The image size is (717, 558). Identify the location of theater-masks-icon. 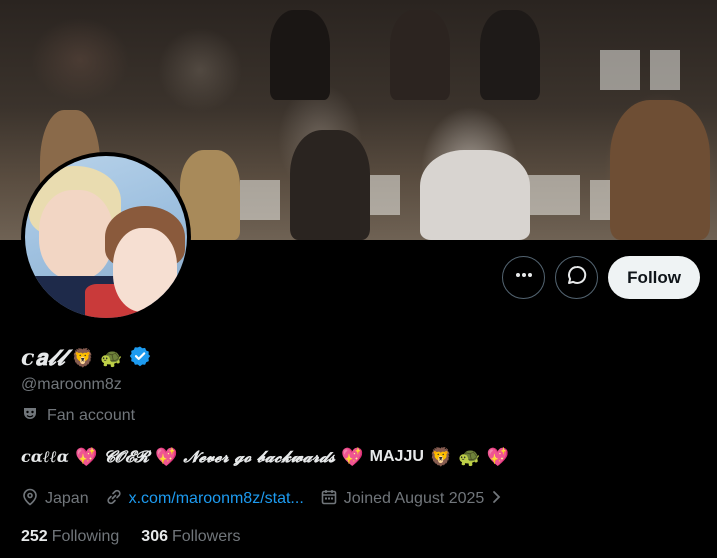
(30, 416).